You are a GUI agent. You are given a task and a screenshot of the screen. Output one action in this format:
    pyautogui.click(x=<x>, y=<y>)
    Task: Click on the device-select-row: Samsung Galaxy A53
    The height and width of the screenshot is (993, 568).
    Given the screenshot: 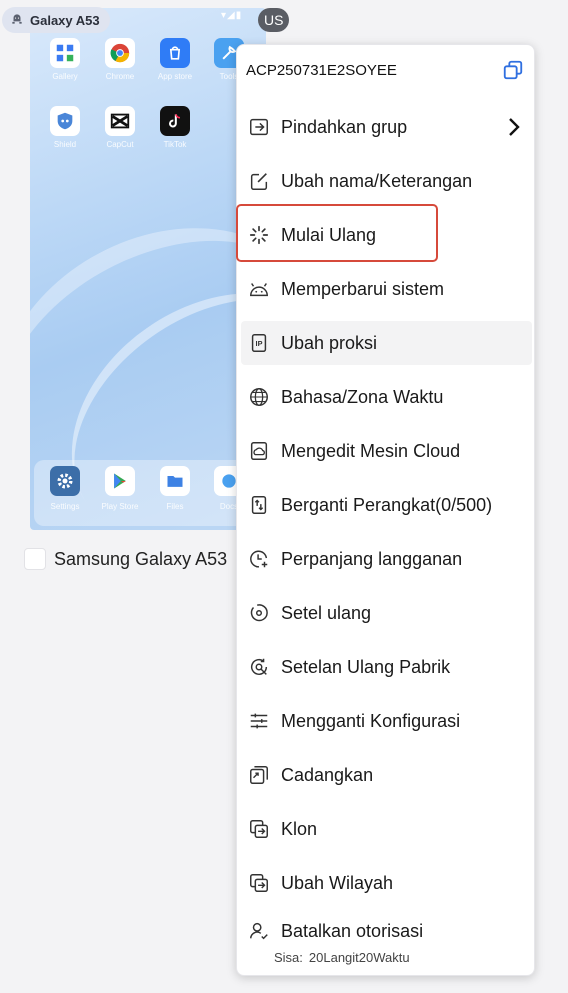 What is the action you would take?
    pyautogui.click(x=125, y=559)
    